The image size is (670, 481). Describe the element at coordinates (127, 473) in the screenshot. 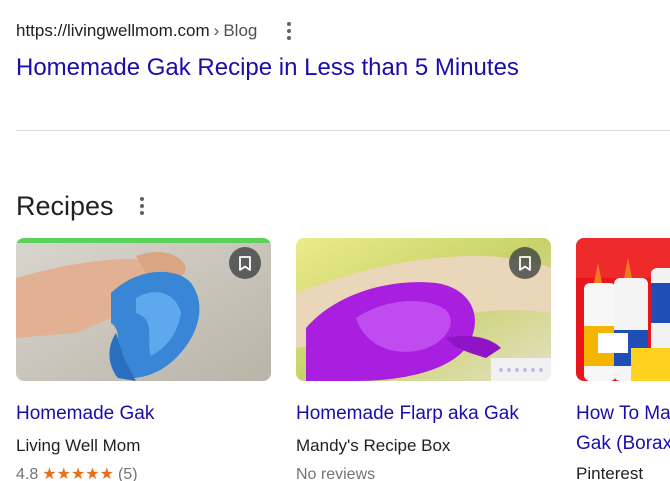

I see `review-count: (5)` at that location.